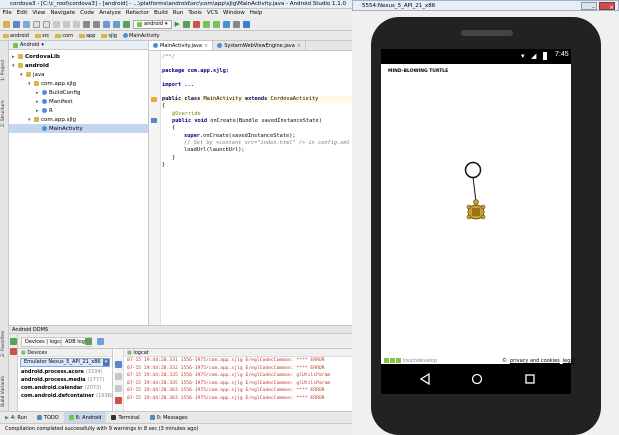 The height and width of the screenshot is (435, 619). I want to click on make-icon, so click(126, 24).